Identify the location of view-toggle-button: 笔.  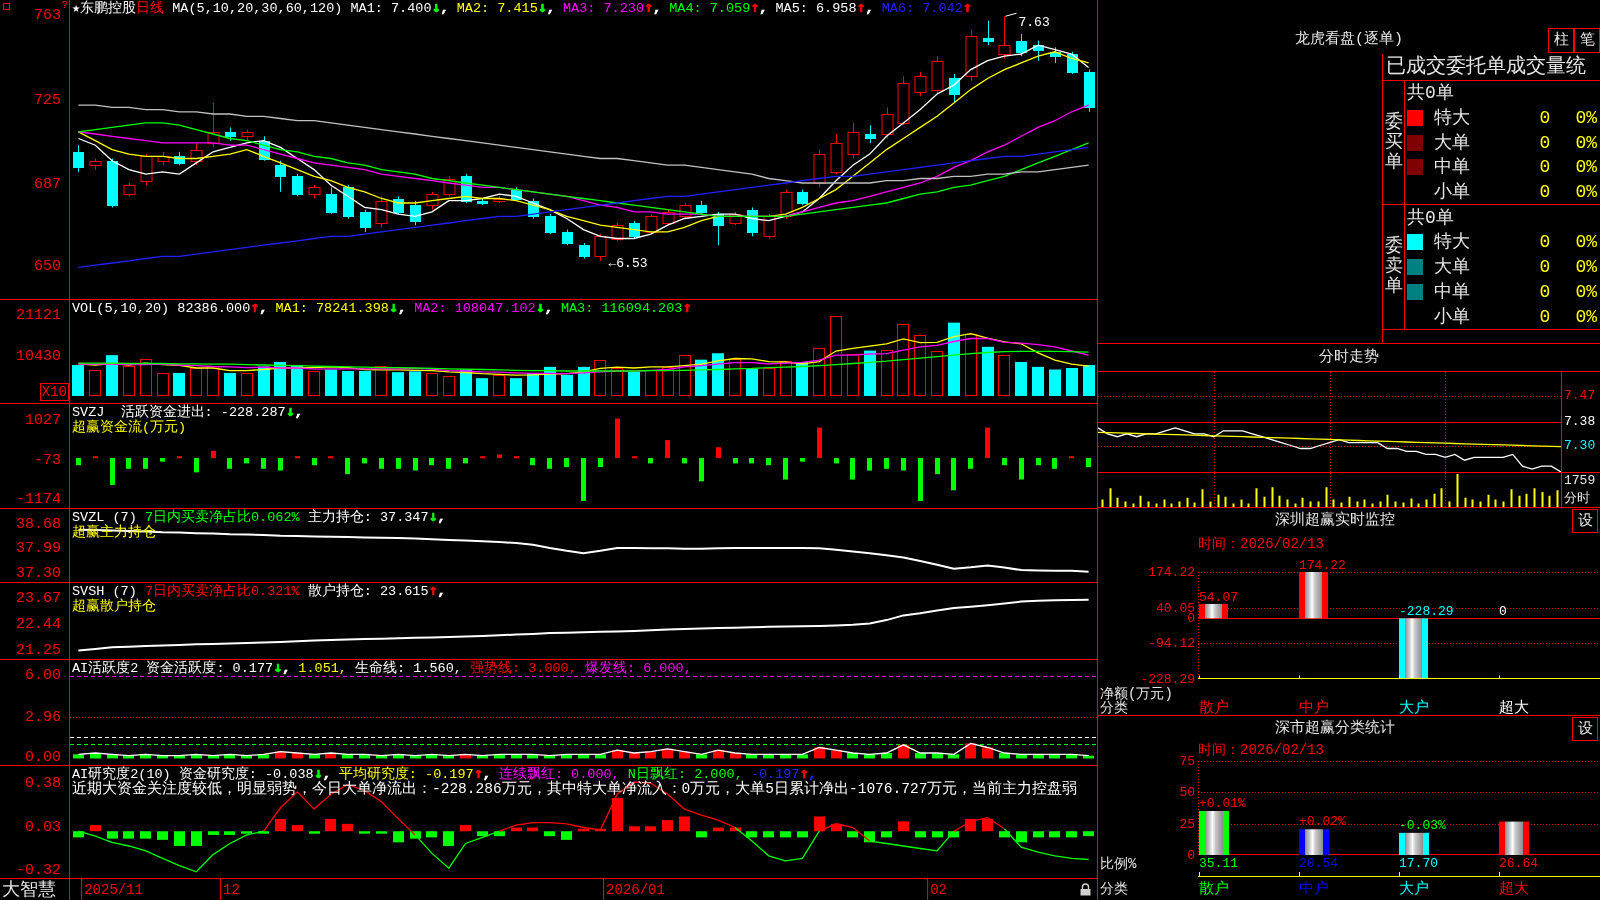
(1587, 40).